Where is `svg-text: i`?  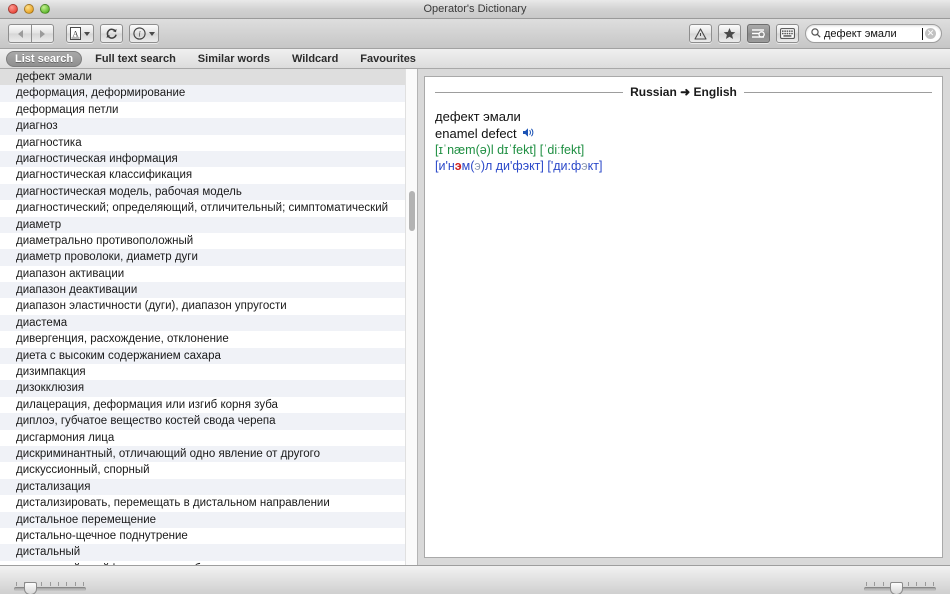 svg-text: i is located at coordinates (139, 34).